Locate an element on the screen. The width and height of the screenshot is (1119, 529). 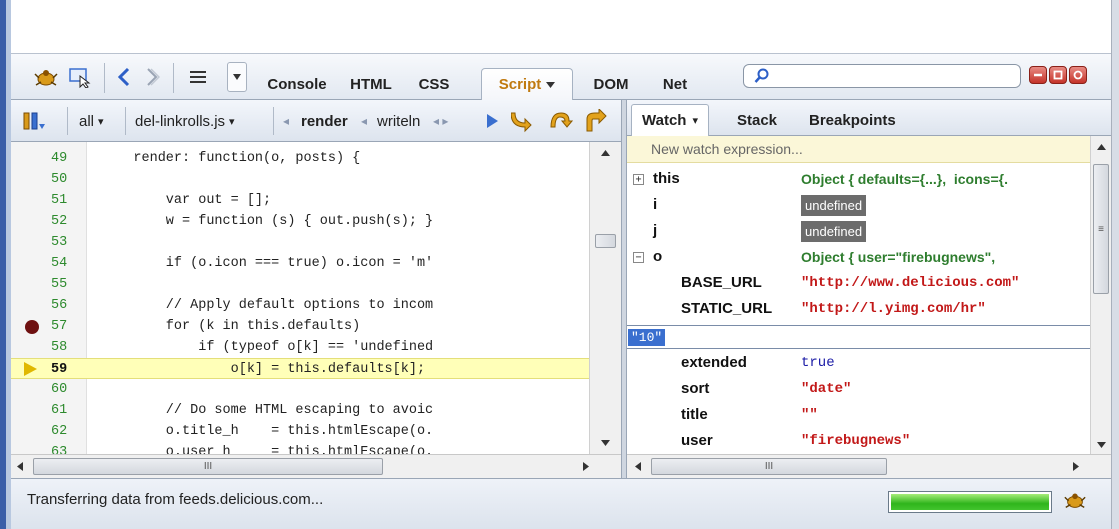
callstack-left-arrow-icon: ◂ is located at coordinates (286, 121).